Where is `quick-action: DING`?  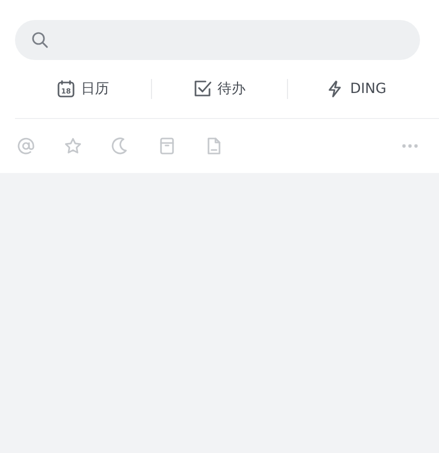 quick-action: DING is located at coordinates (356, 89).